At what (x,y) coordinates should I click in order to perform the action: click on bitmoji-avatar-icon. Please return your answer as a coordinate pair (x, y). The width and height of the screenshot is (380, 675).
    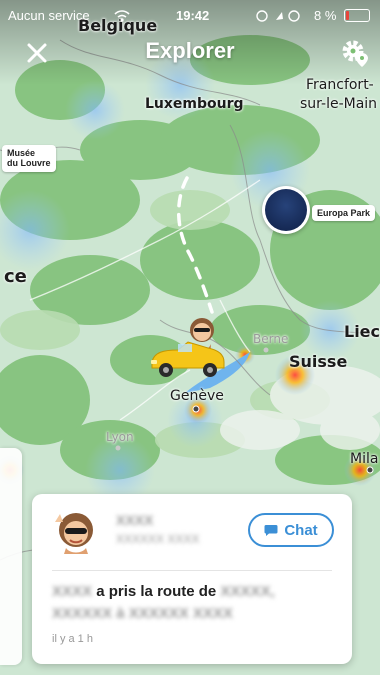
    Looking at the image, I should click on (74, 533).